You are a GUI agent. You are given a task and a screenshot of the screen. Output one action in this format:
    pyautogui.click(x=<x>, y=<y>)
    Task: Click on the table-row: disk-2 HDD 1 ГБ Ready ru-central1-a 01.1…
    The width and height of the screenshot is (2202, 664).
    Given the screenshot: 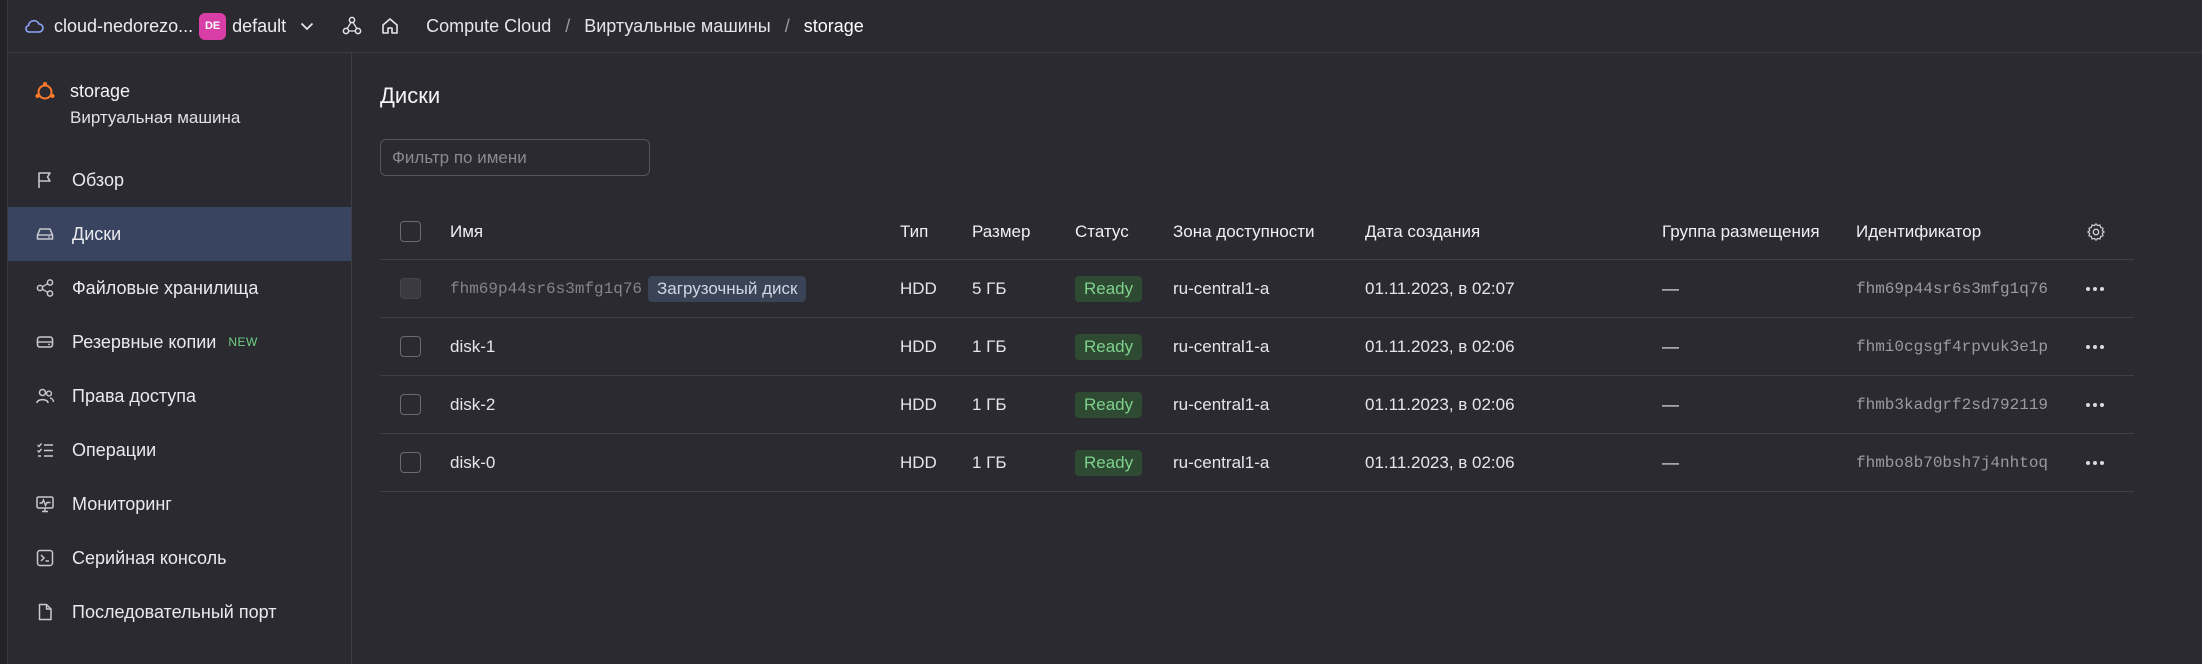 What is the action you would take?
    pyautogui.click(x=1257, y=405)
    